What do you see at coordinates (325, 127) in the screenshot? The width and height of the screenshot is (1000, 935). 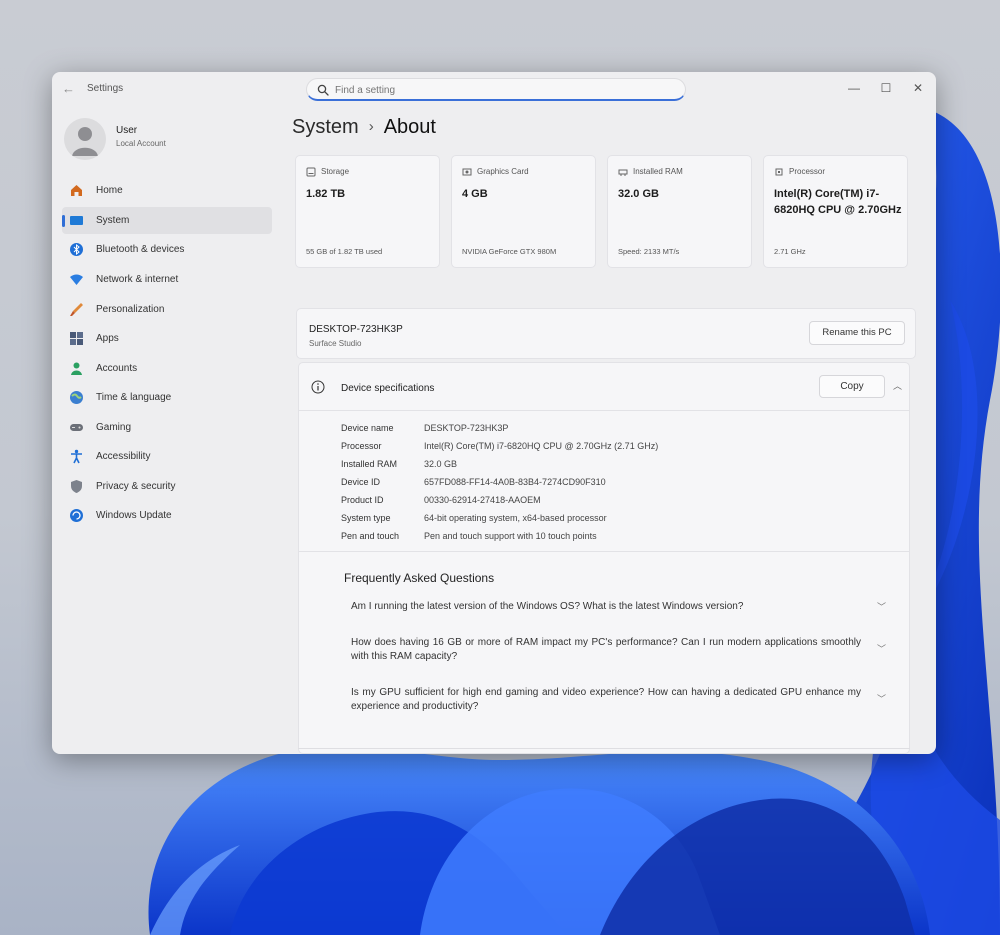 I see `breadcrumb-parent: System` at bounding box center [325, 127].